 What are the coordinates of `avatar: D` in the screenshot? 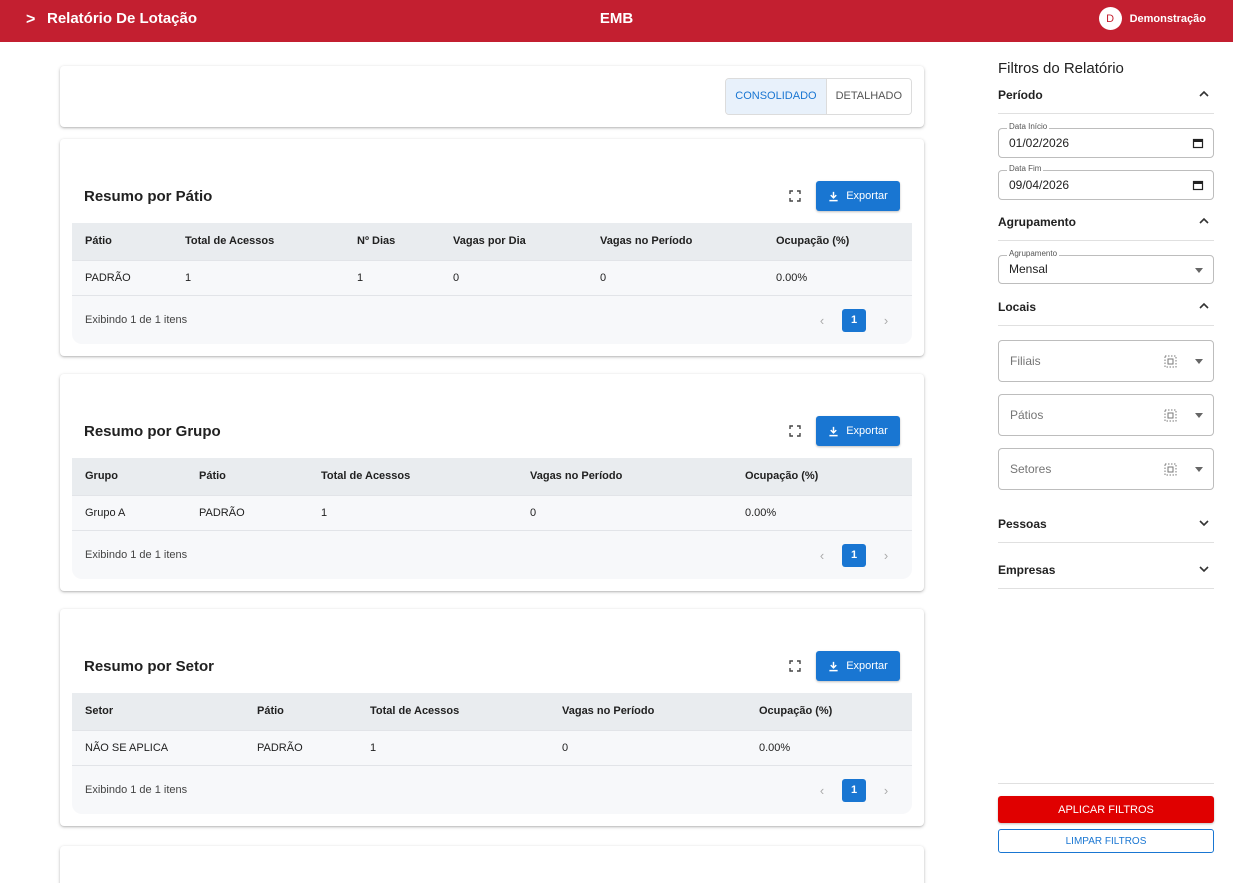 It's located at (1110, 18).